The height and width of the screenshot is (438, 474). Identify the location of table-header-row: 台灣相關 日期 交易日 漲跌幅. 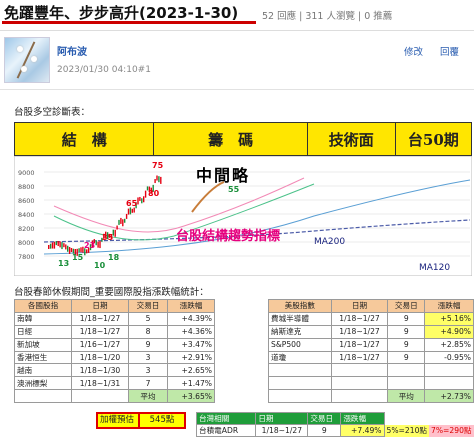
(334, 418).